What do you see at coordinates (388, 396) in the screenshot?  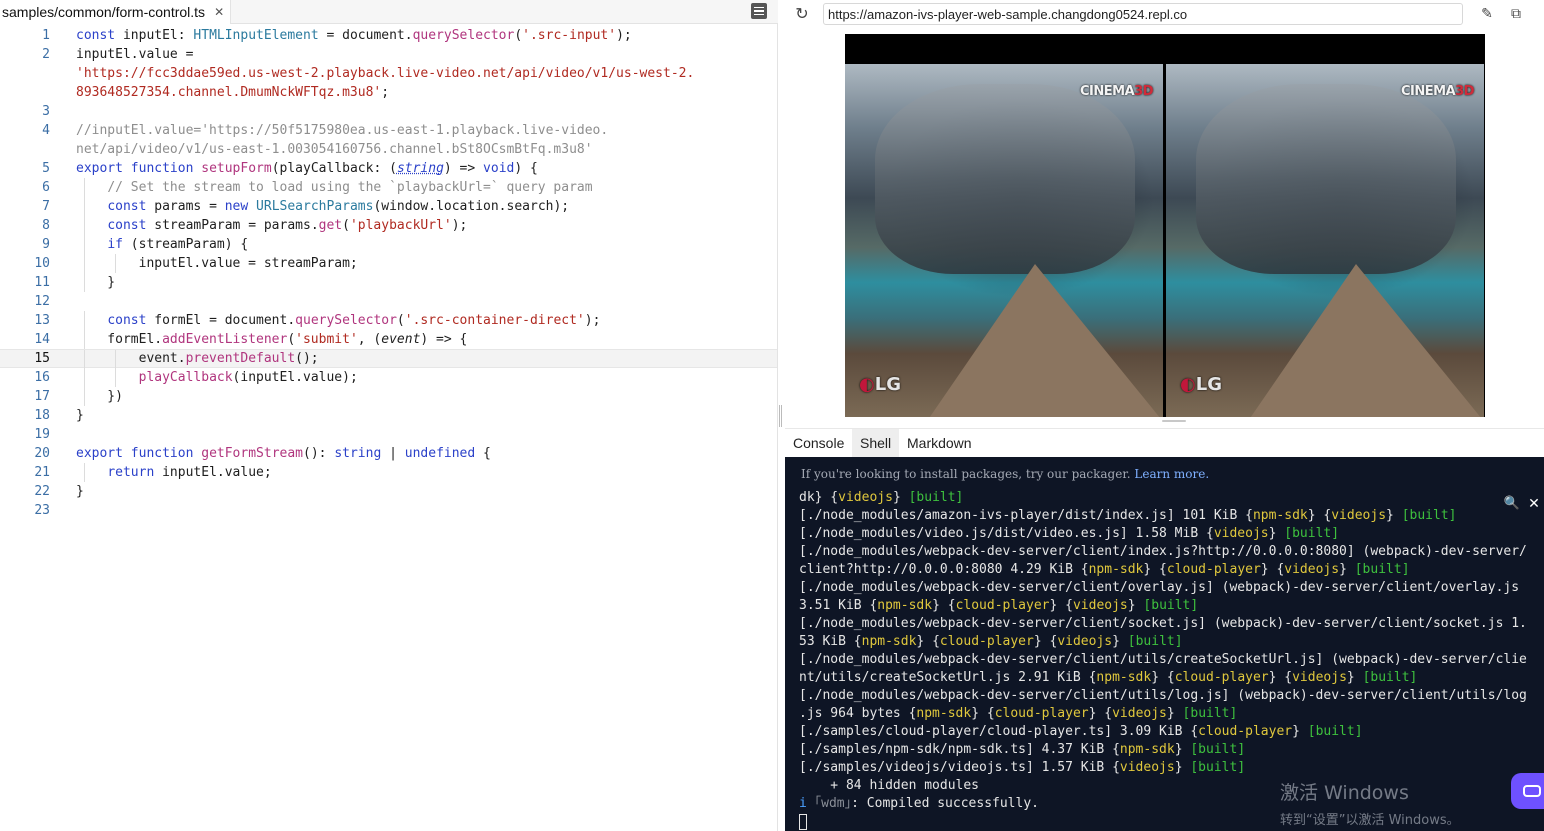 I see `code-line: 17 })` at bounding box center [388, 396].